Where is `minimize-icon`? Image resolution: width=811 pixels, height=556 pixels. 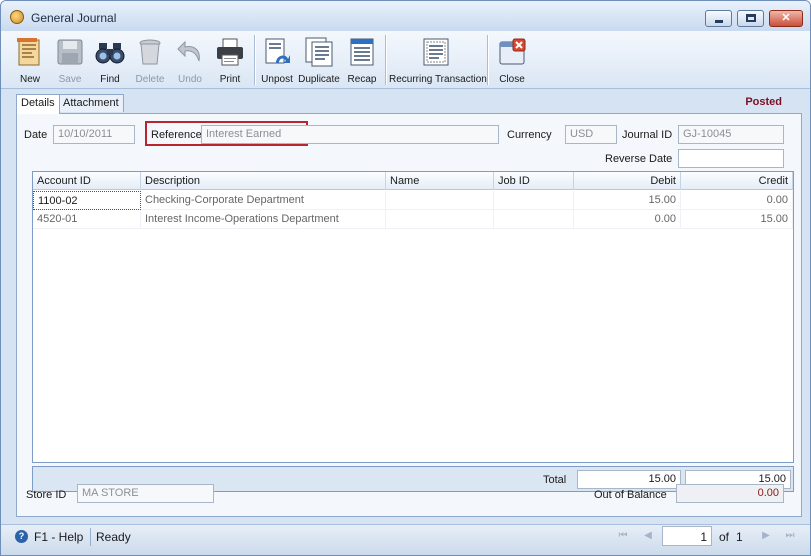
minimize-icon is located at coordinates (719, 21).